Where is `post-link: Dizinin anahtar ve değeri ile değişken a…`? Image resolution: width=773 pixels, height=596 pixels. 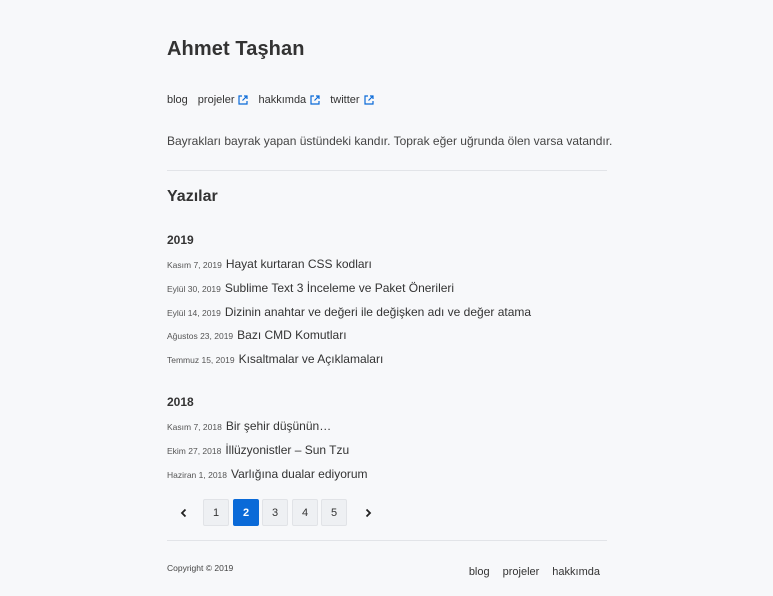
post-link: Dizinin anahtar ve değeri ile değişken a… is located at coordinates (378, 312).